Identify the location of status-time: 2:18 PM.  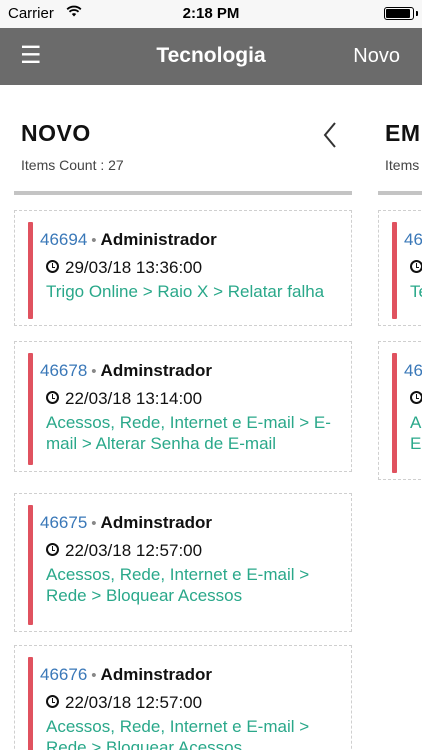
(211, 13).